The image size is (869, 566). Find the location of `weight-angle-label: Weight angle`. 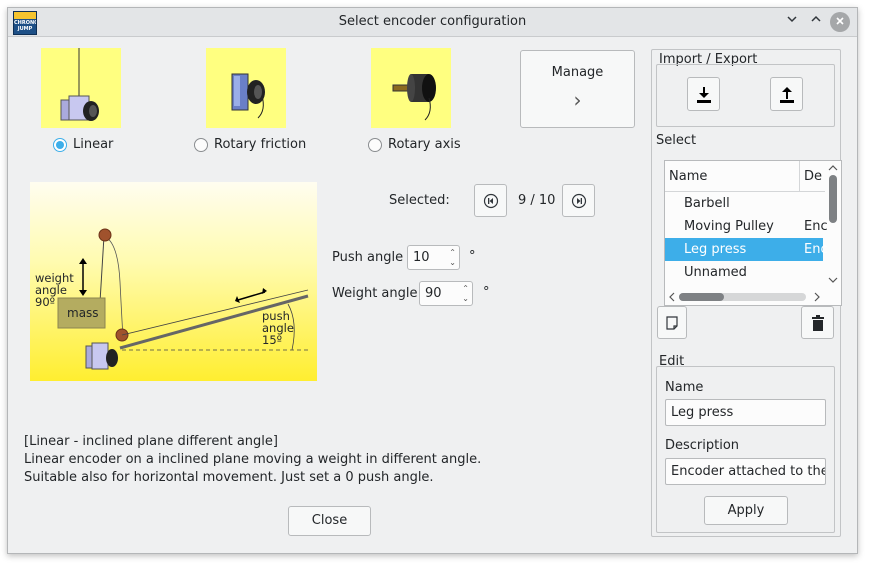

weight-angle-label: Weight angle is located at coordinates (375, 293).